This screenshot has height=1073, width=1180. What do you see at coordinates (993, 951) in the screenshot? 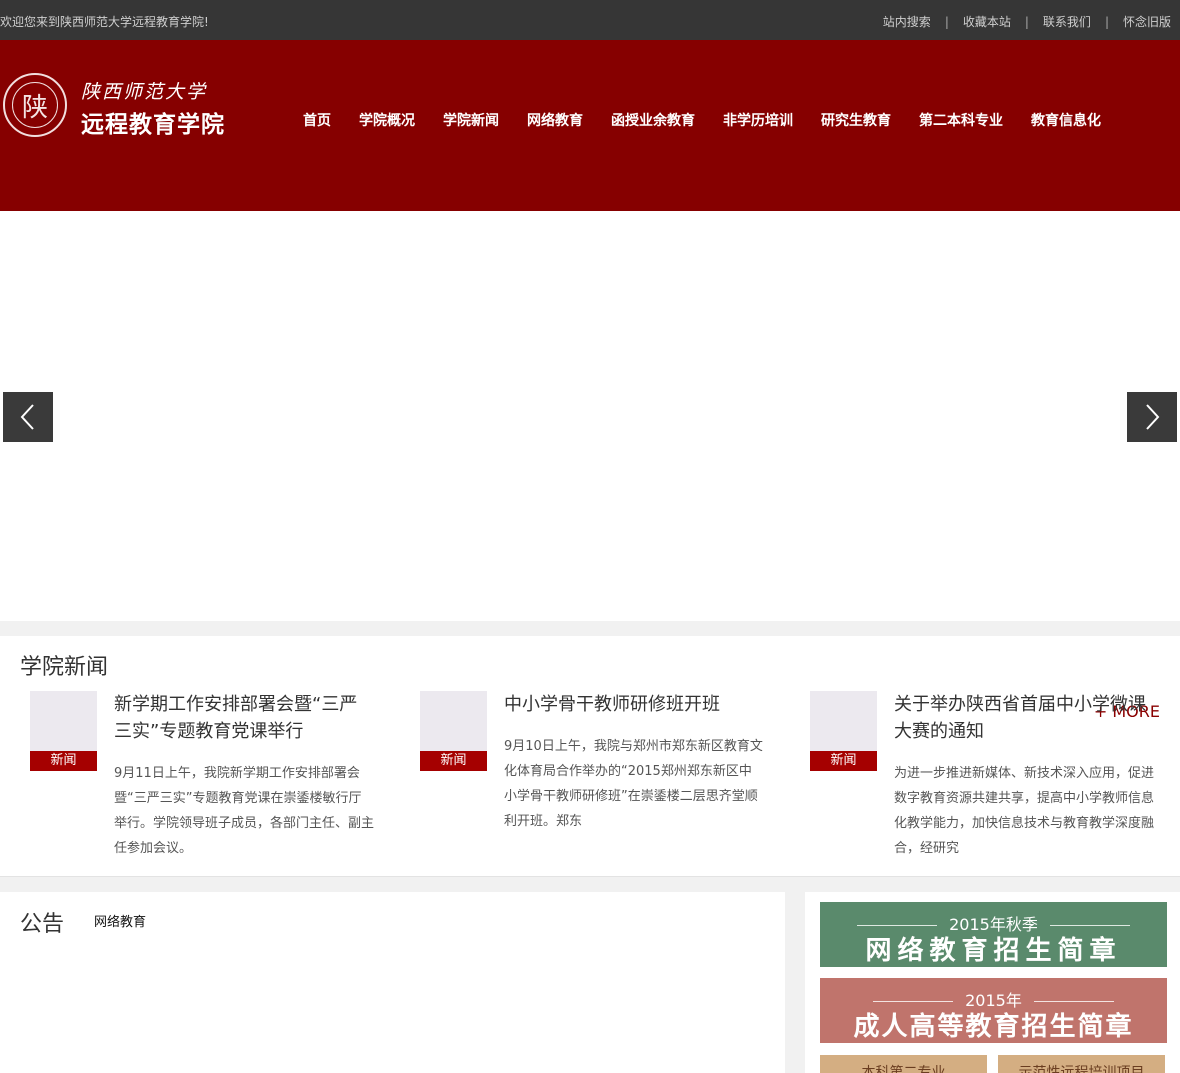
I see `promo-title: 网络教育招生简章` at bounding box center [993, 951].